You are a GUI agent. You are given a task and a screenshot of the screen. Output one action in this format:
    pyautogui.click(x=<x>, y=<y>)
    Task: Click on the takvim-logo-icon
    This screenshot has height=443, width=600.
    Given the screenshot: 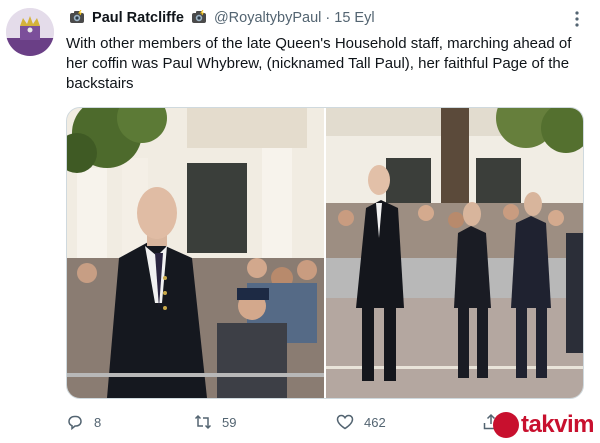 What is the action you would take?
    pyautogui.click(x=505, y=425)
    